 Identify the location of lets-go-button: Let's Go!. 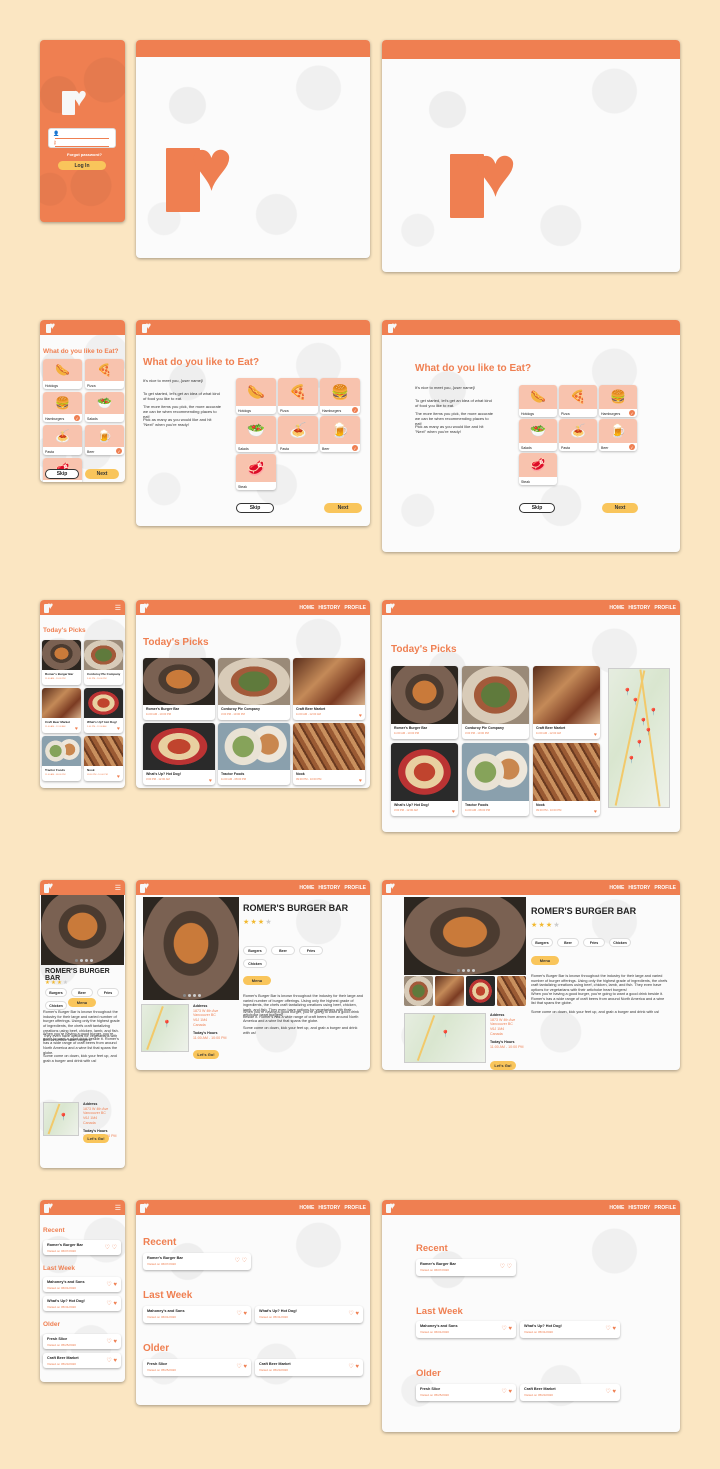
(96, 1138).